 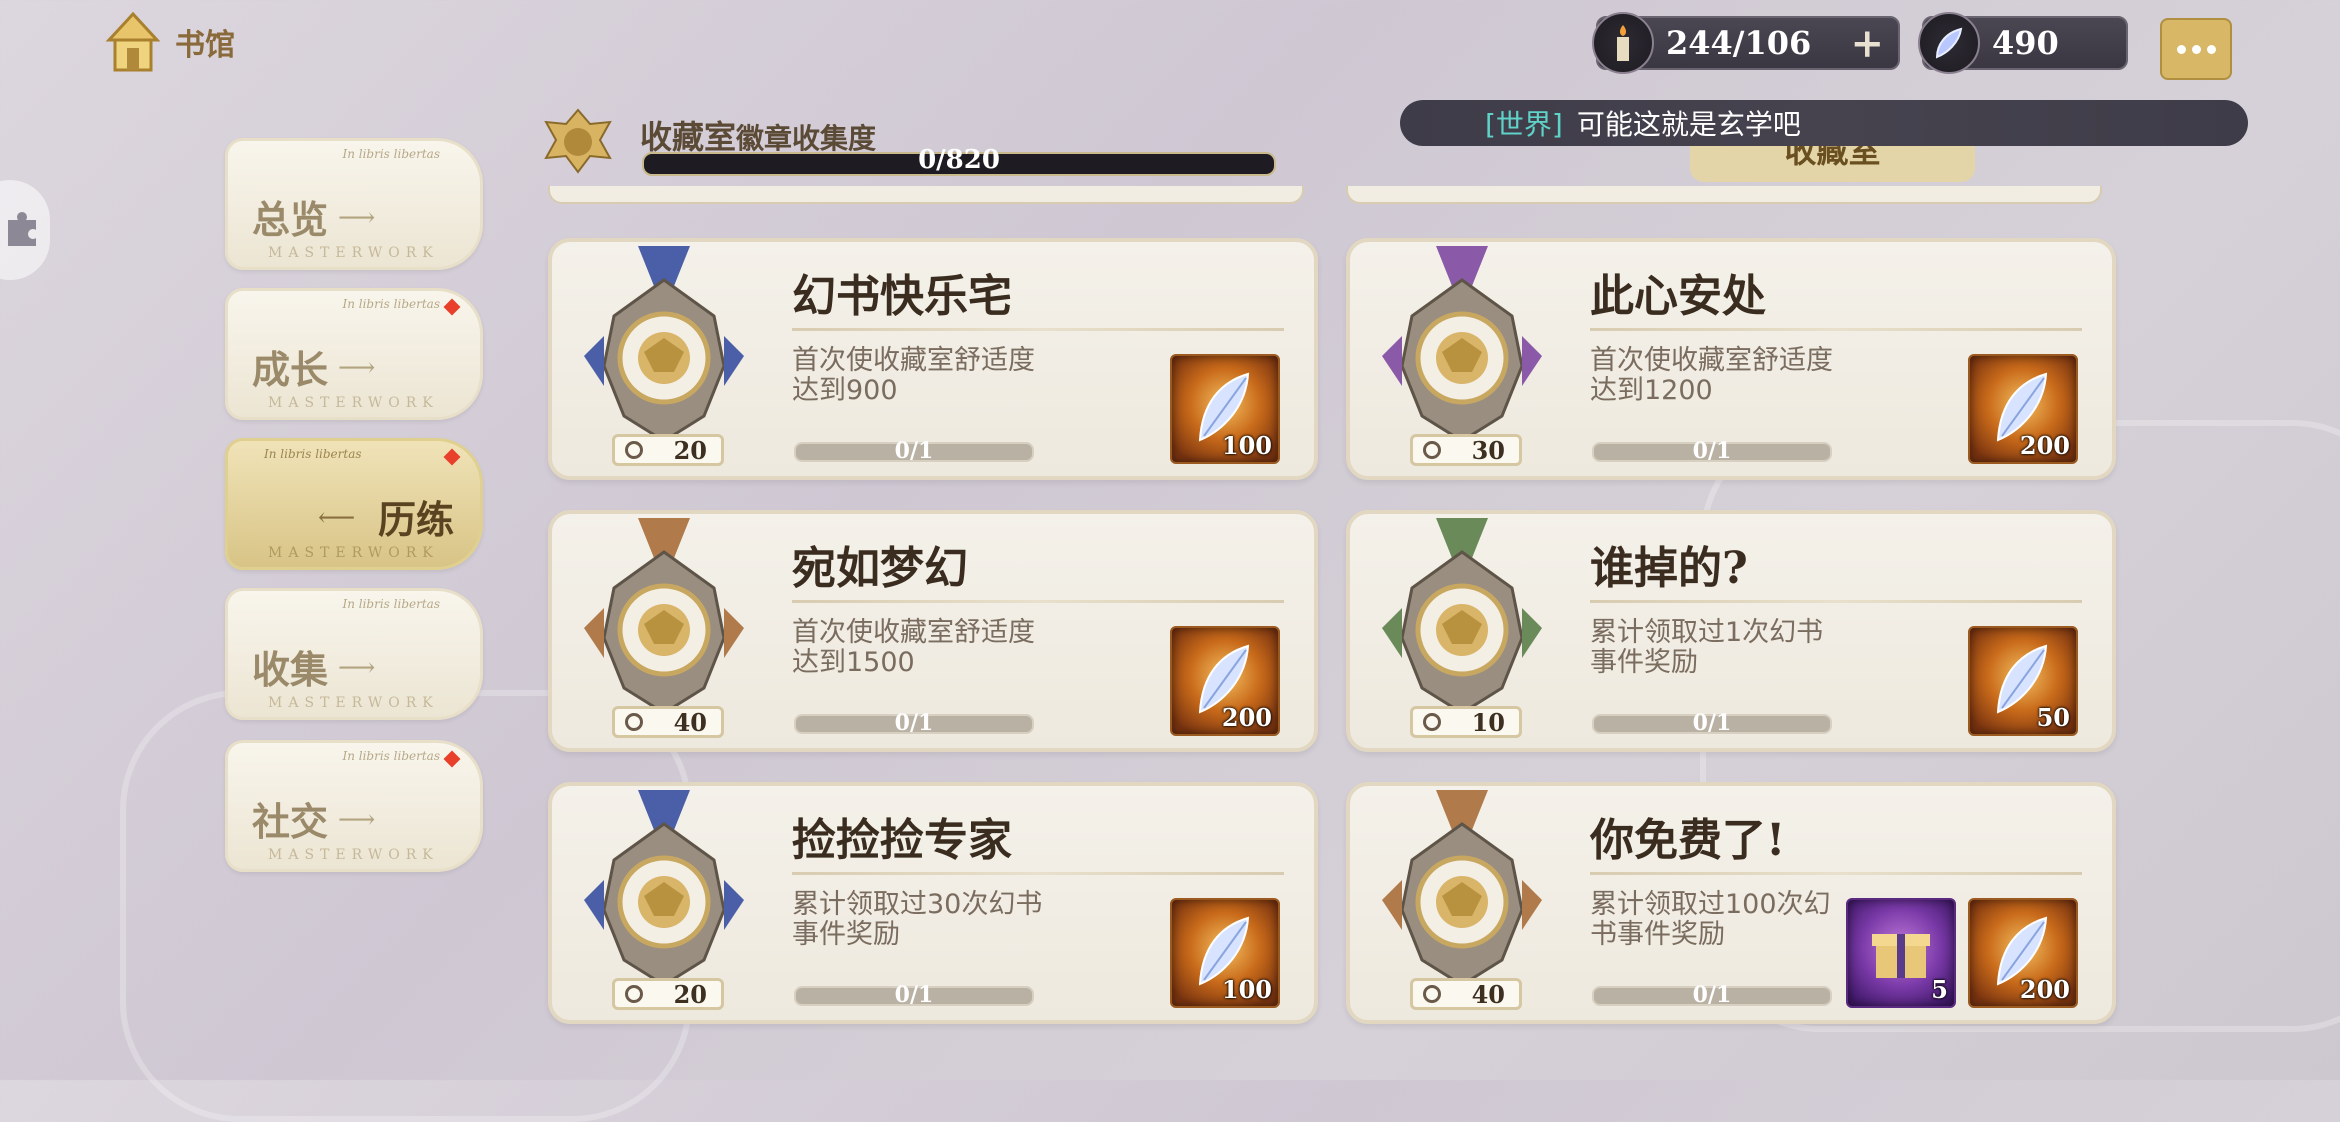 I want to click on achievement-description: 累计领取过100次幻书事件奖励, so click(x=1710, y=919).